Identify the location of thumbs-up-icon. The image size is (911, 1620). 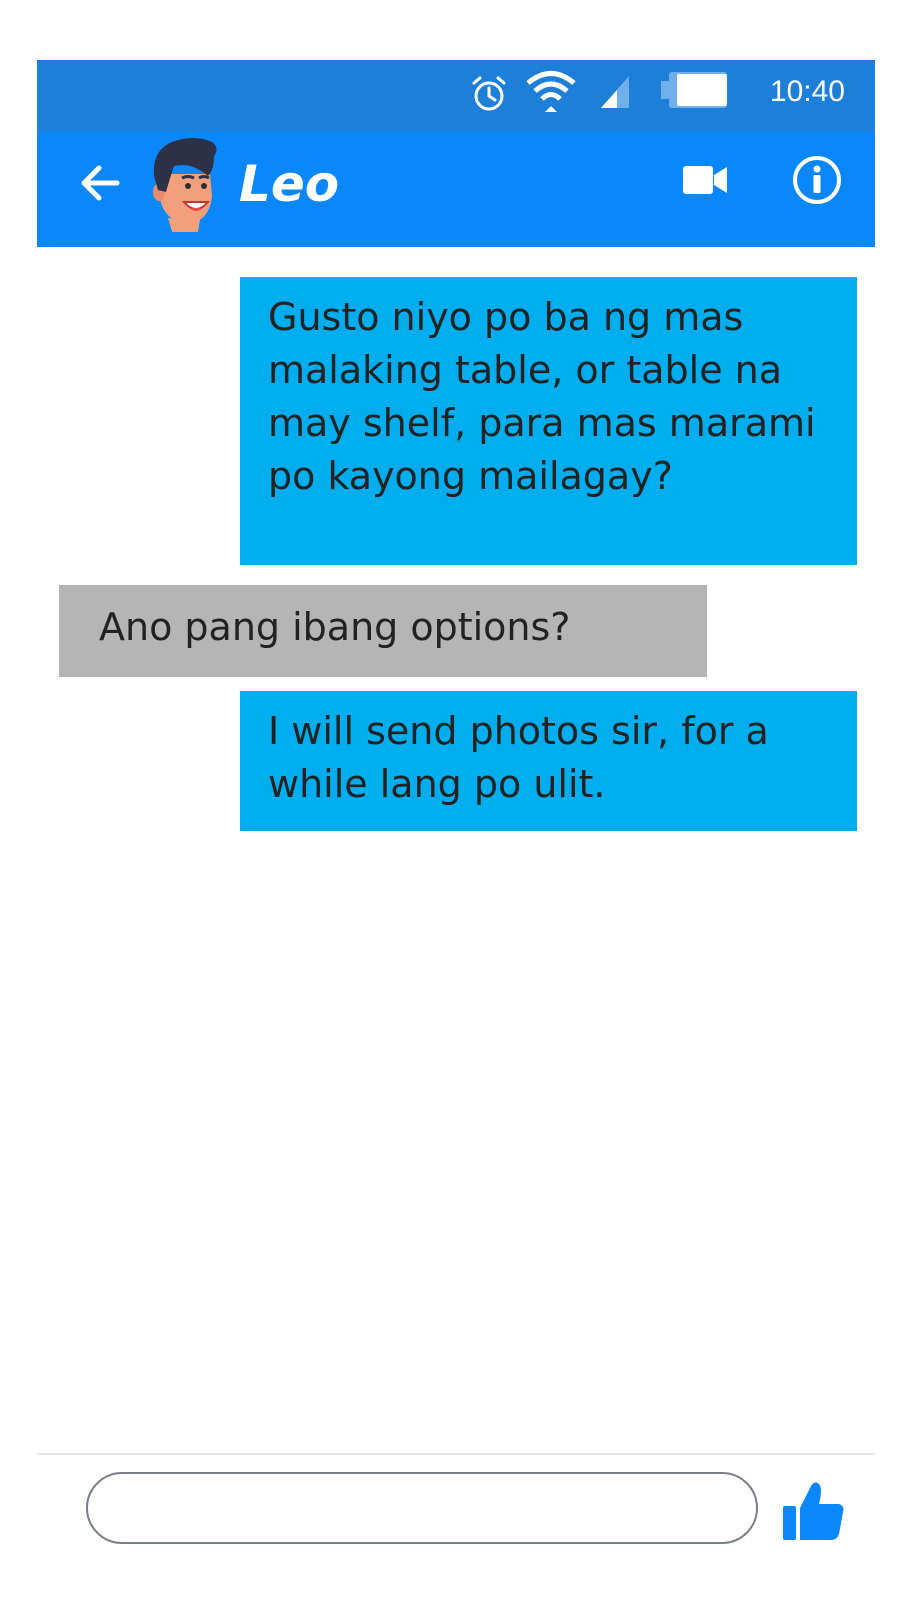
(814, 1510).